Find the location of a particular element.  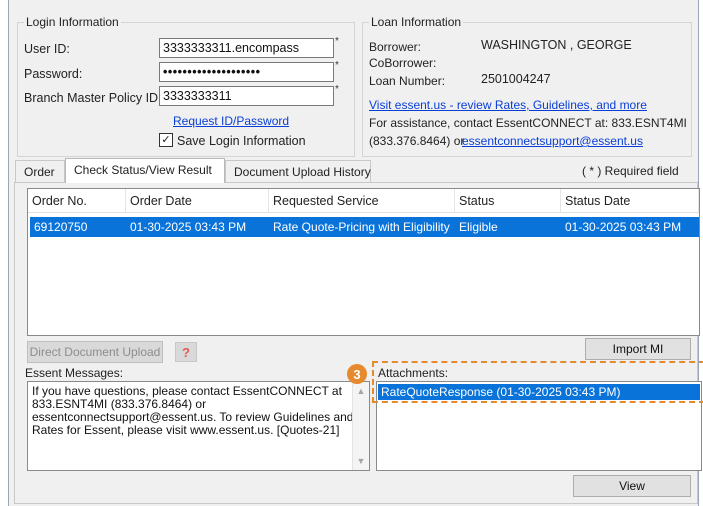

loan-group-title: Loan Information is located at coordinates (416, 22).